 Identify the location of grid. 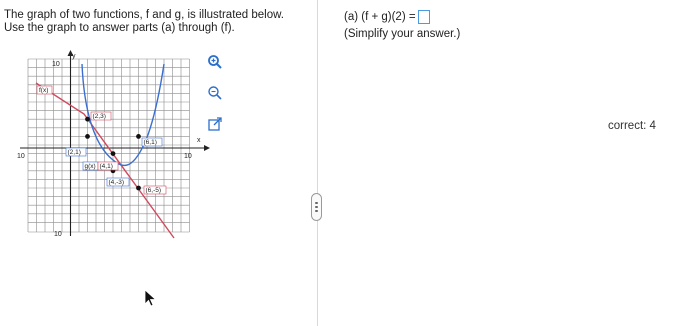
(108, 145).